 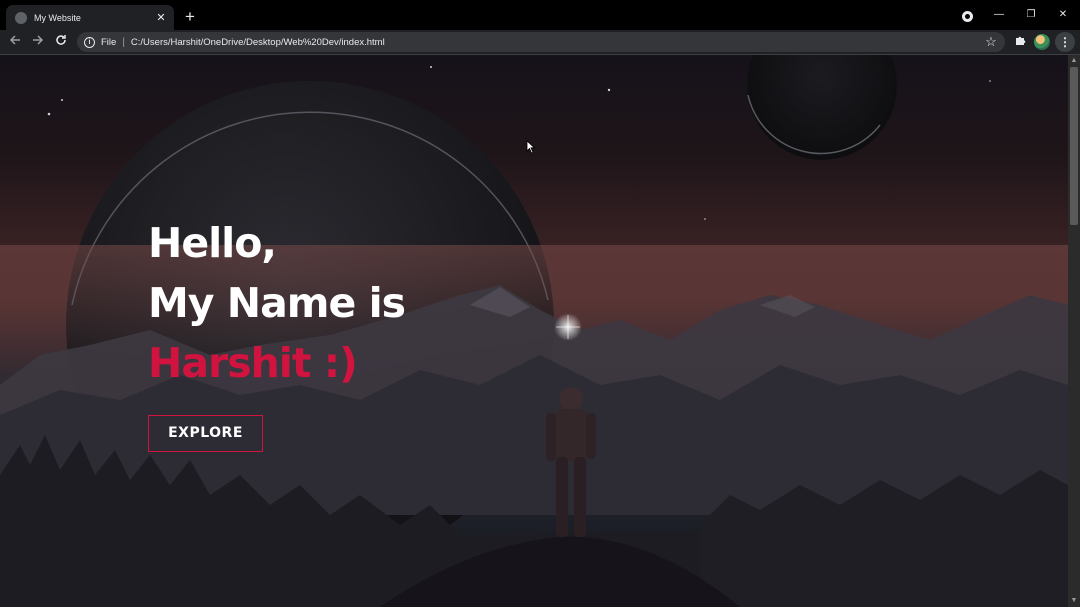 What do you see at coordinates (1063, 15) in the screenshot?
I see `close-window-button: ✕` at bounding box center [1063, 15].